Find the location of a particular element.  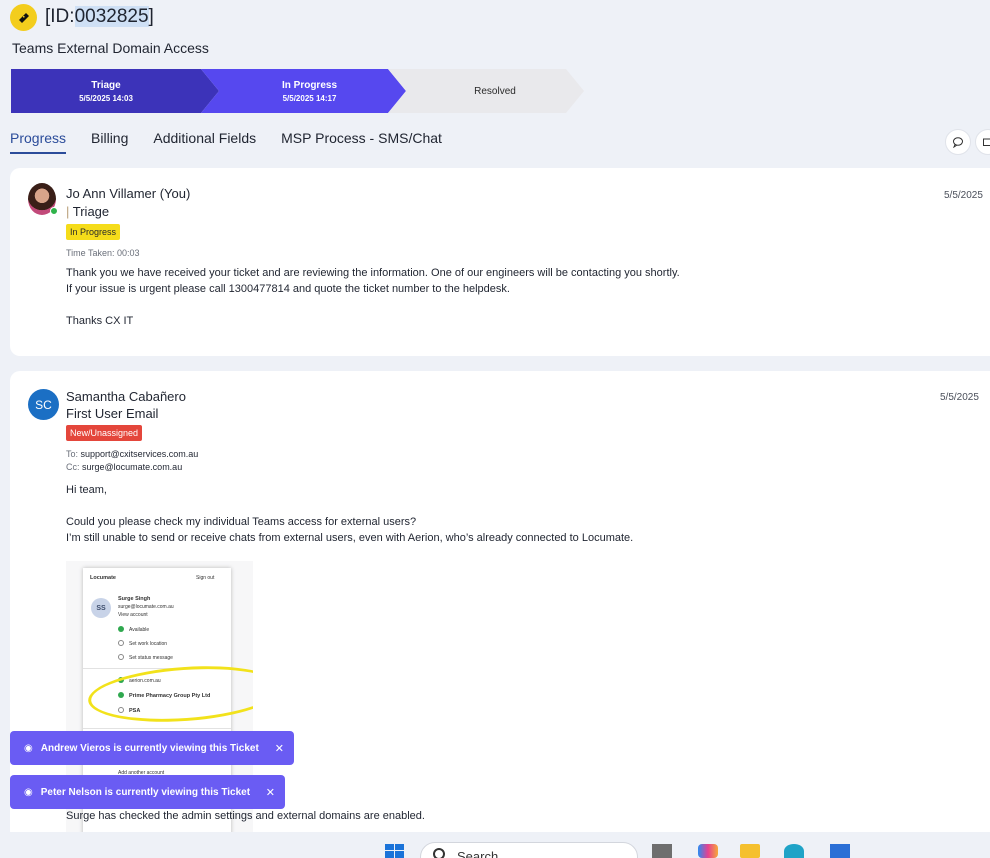

taskbar: Search is located at coordinates (495, 845).